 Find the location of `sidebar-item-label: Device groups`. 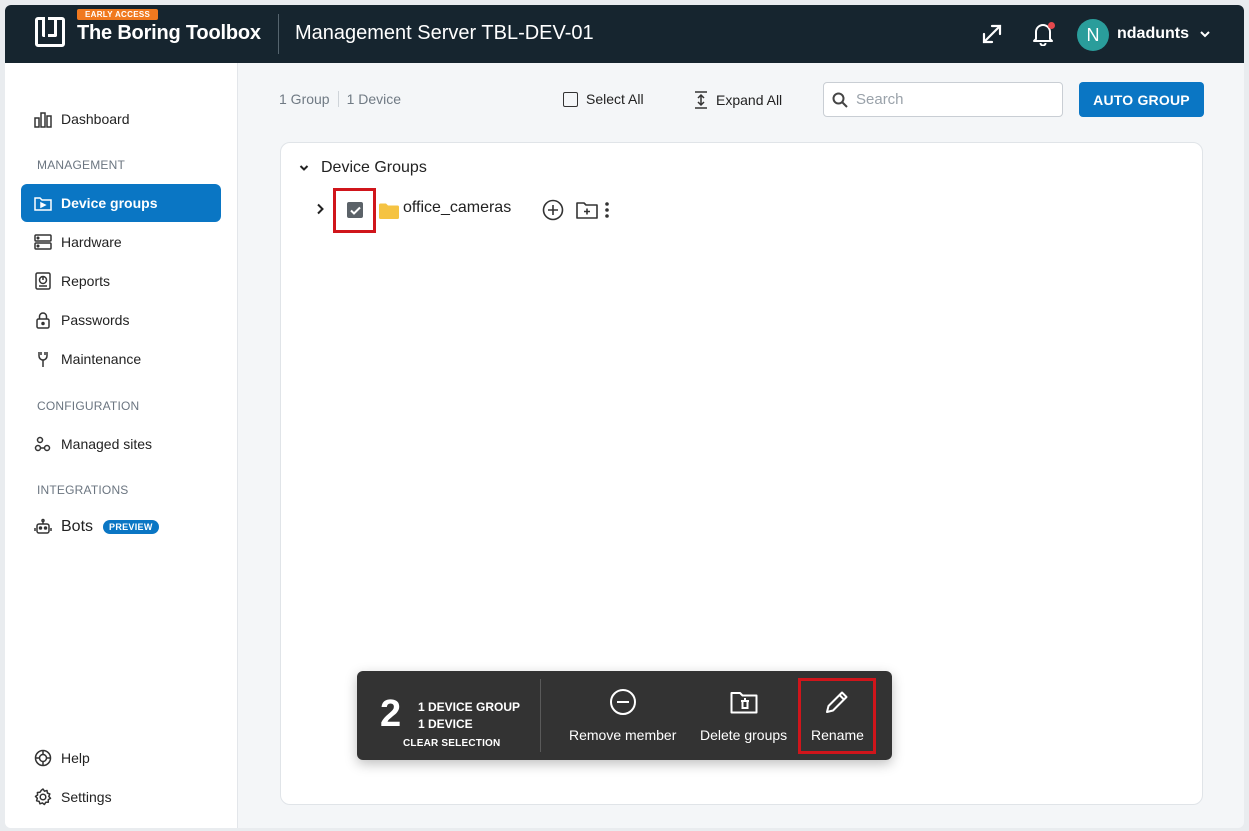

sidebar-item-label: Device groups is located at coordinates (109, 203).